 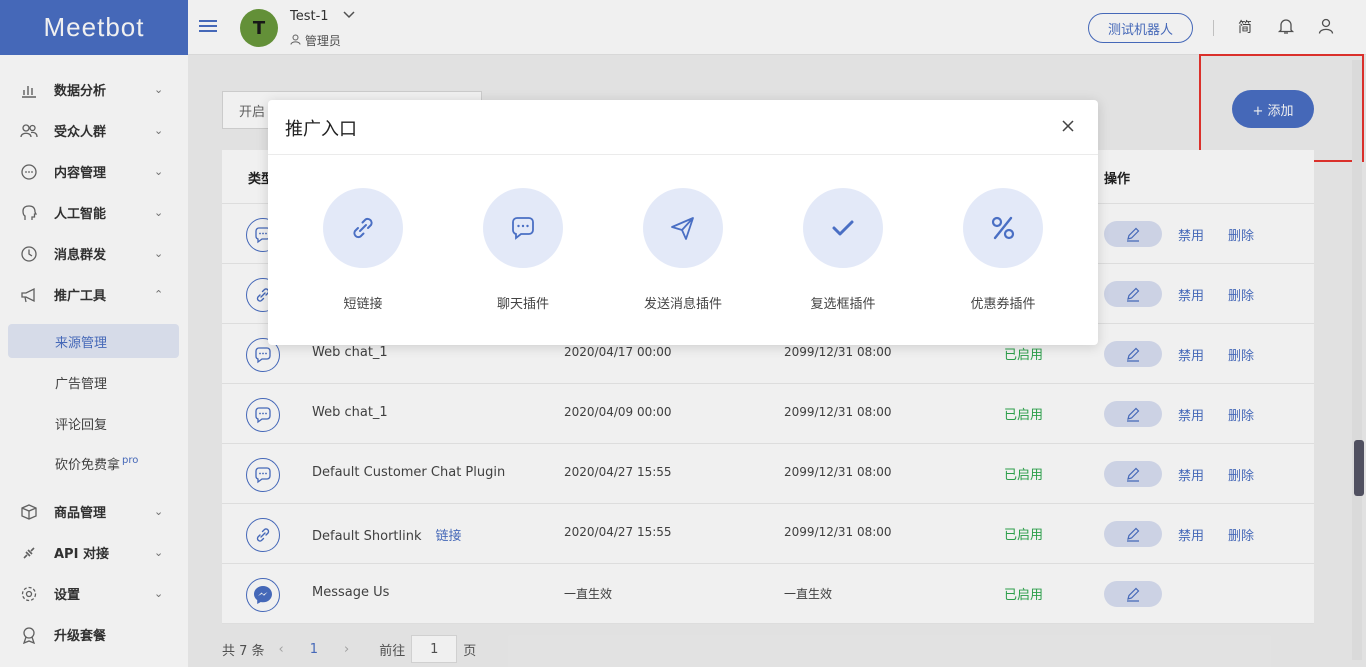 I want to click on option-checkbox-plugin: 复选框插件, so click(x=843, y=250).